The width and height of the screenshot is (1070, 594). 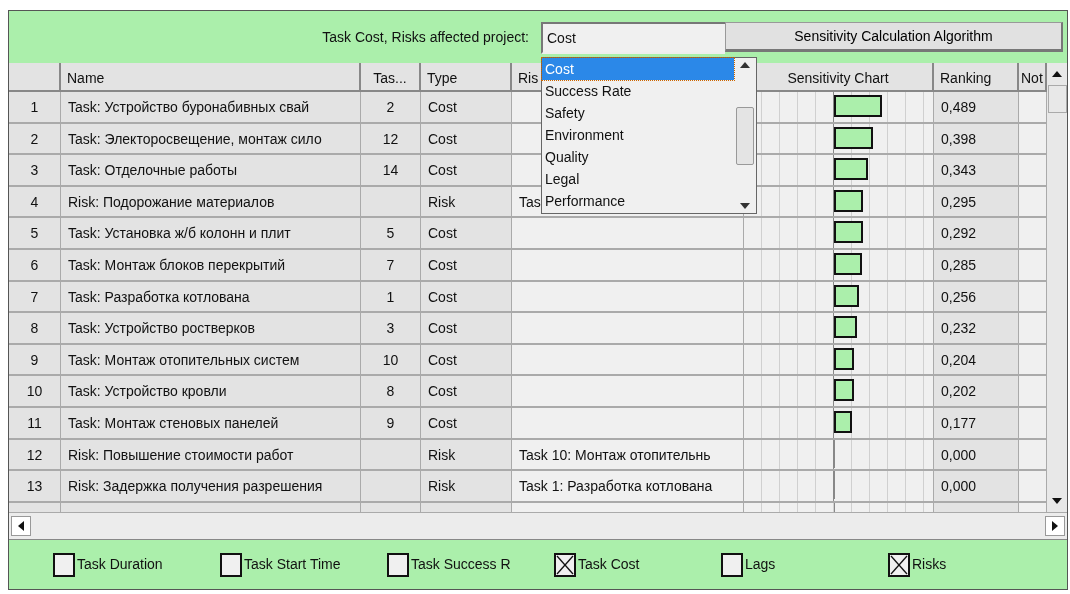 What do you see at coordinates (638, 113) in the screenshot?
I see `dropdown-option: Safety` at bounding box center [638, 113].